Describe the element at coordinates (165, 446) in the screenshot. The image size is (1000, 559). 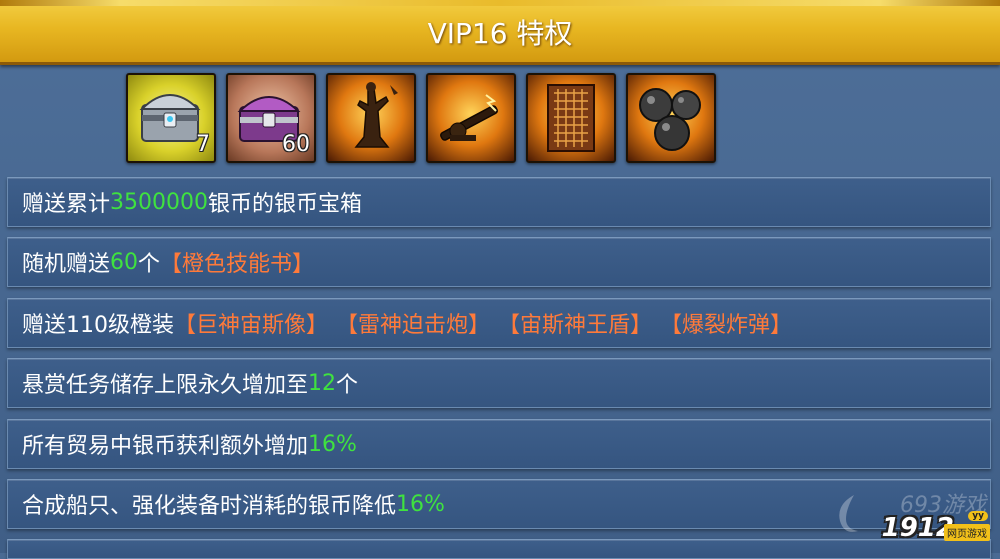
I see `privilege-text: 所有贸易中银币获利额外增加` at that location.